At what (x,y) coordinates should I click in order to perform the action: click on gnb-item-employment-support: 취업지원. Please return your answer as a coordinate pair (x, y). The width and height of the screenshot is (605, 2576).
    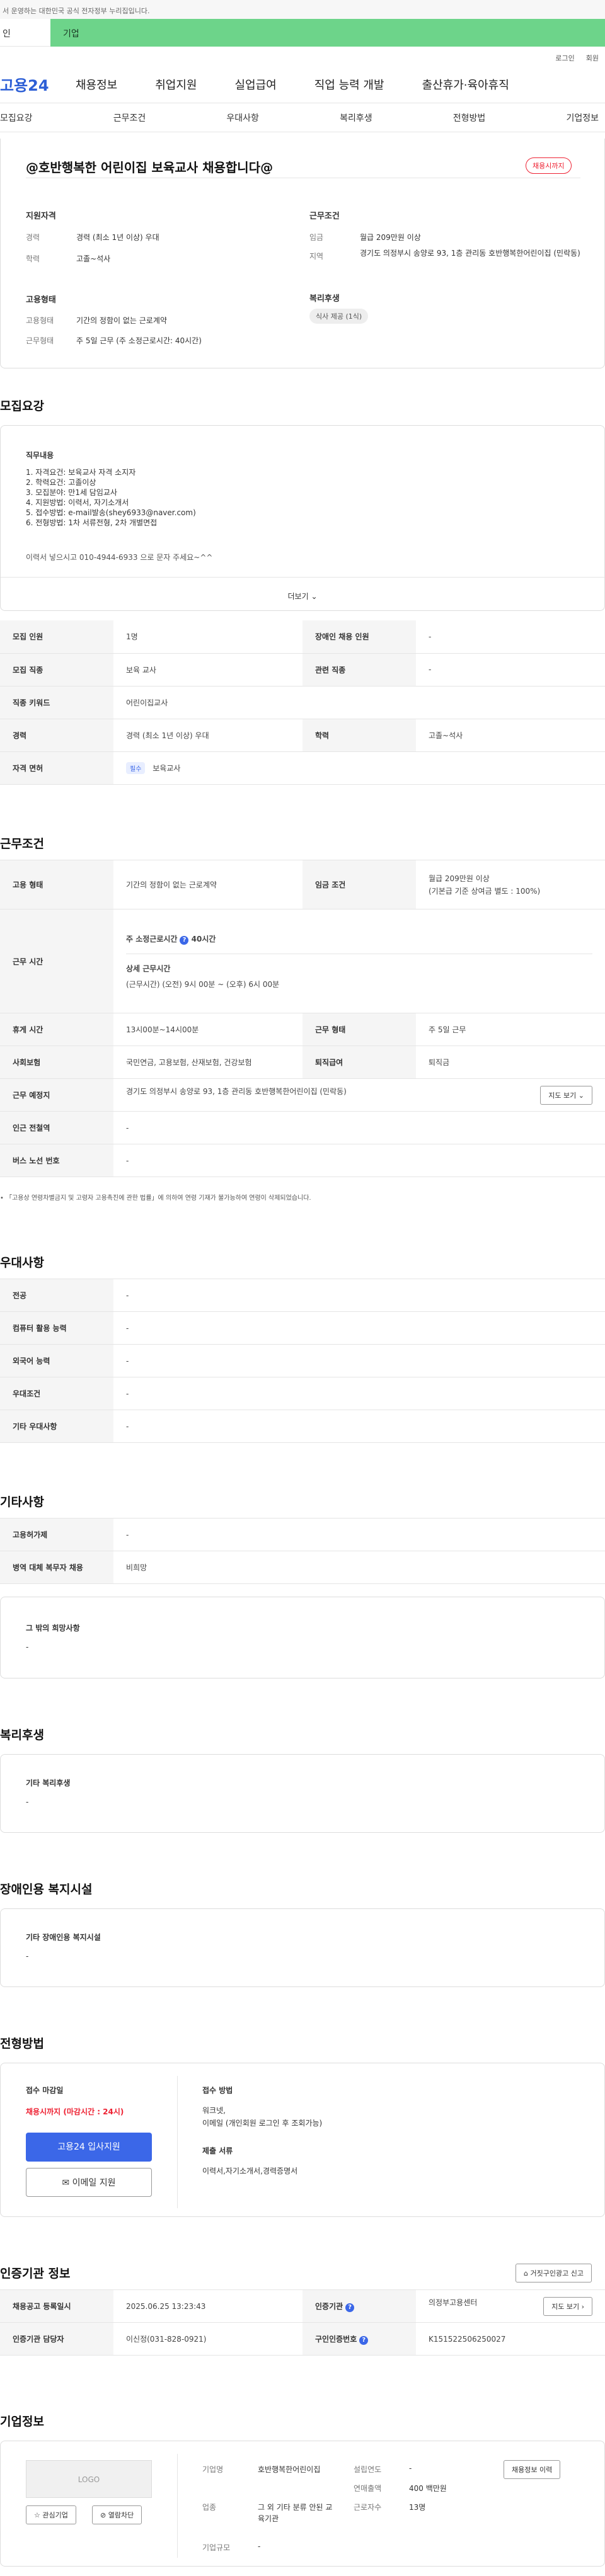
    Looking at the image, I should click on (176, 84).